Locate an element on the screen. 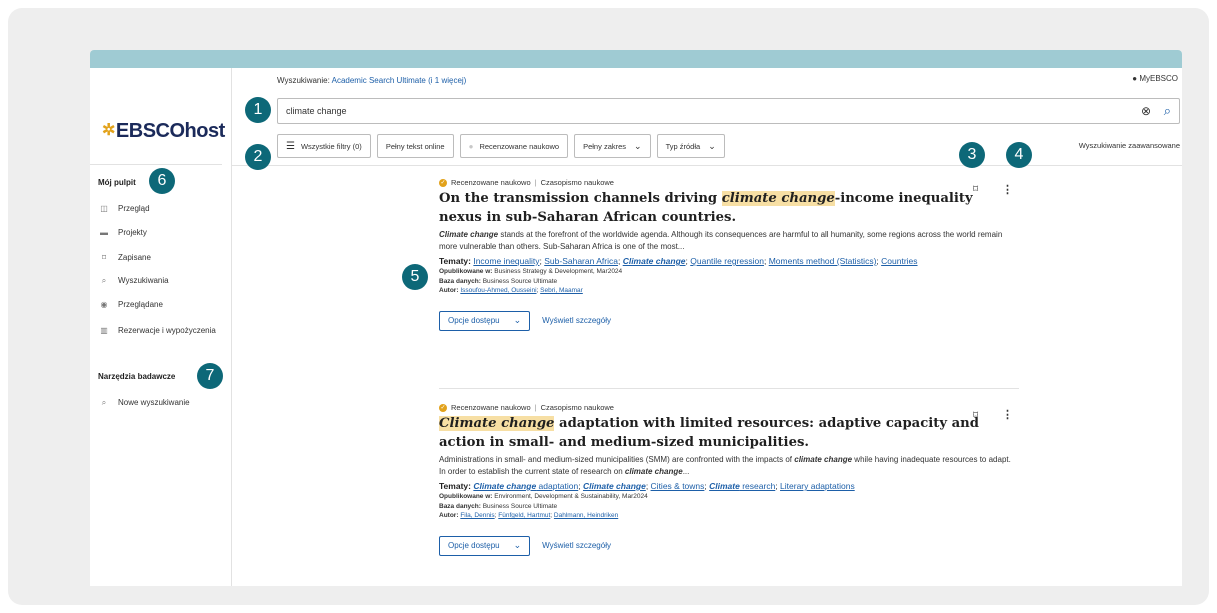 The width and height of the screenshot is (1217, 613). subject-link: Climate change adaptation is located at coordinates (525, 486).